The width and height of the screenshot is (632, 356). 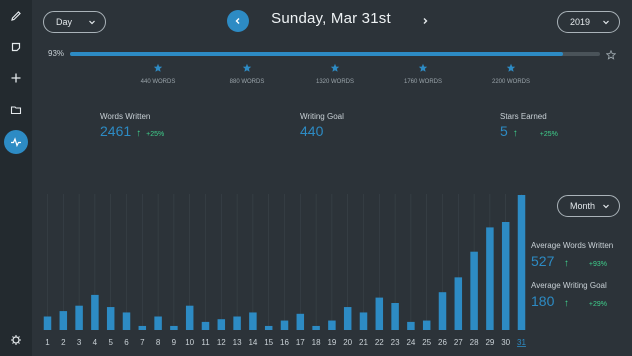 I want to click on stat-label: Writing Goal, so click(x=322, y=116).